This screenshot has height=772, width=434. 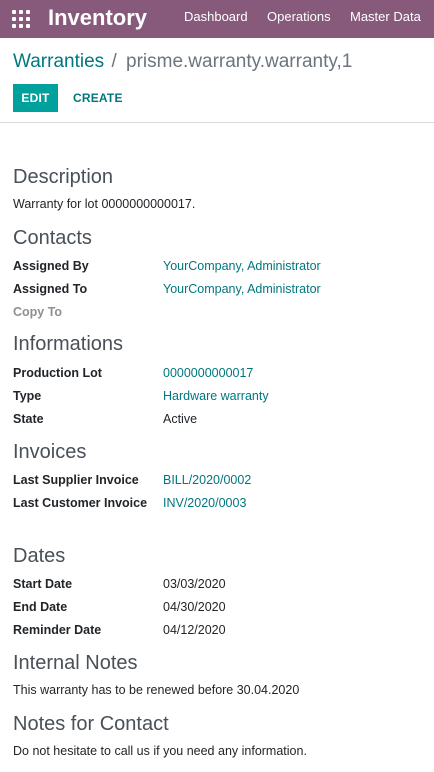 I want to click on last-supplier-invoice-value: BILL/2020/0002, so click(x=207, y=480).